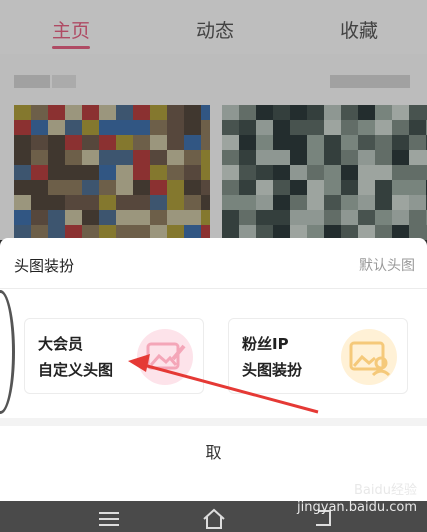 The image size is (427, 532). I want to click on home-icon, so click(214, 518).